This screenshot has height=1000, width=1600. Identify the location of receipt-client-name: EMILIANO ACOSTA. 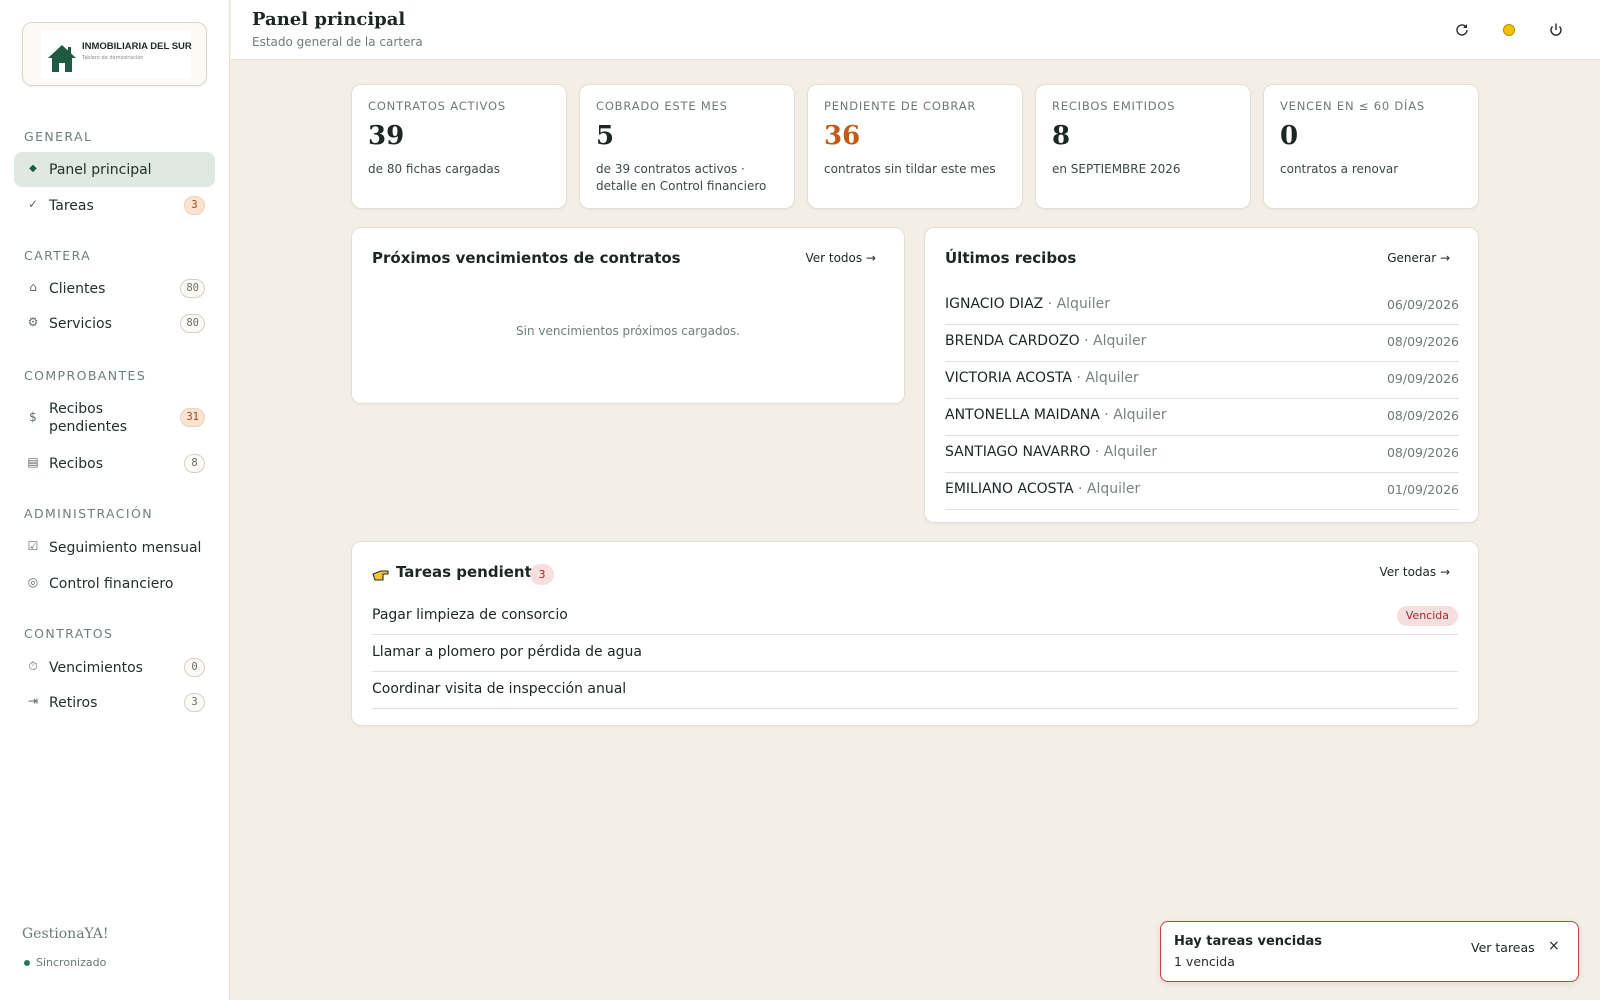
(1009, 489).